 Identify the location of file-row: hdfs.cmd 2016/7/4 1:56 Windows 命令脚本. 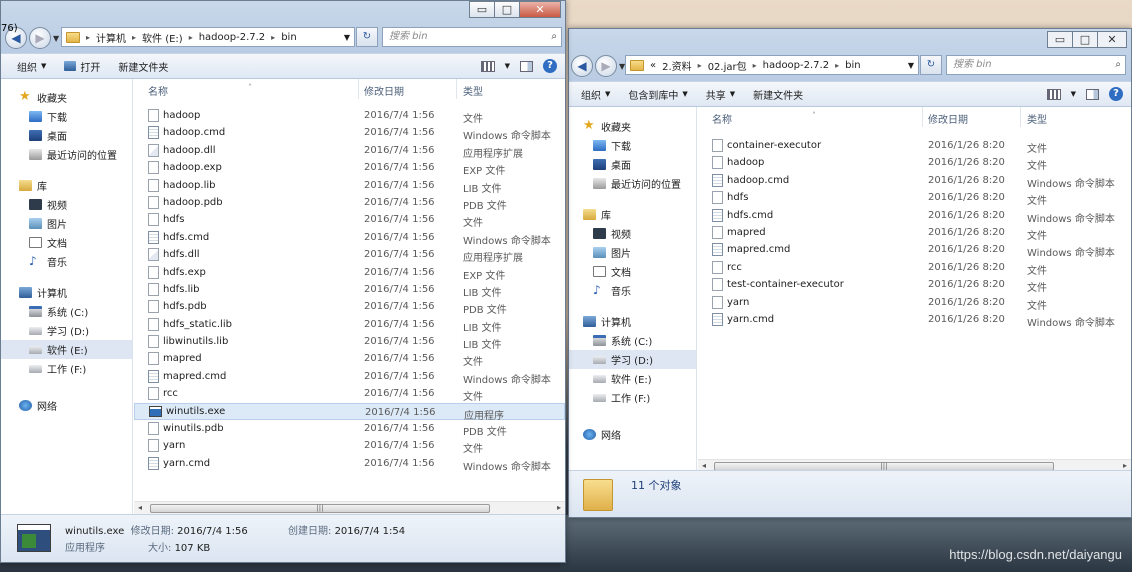
(349, 238).